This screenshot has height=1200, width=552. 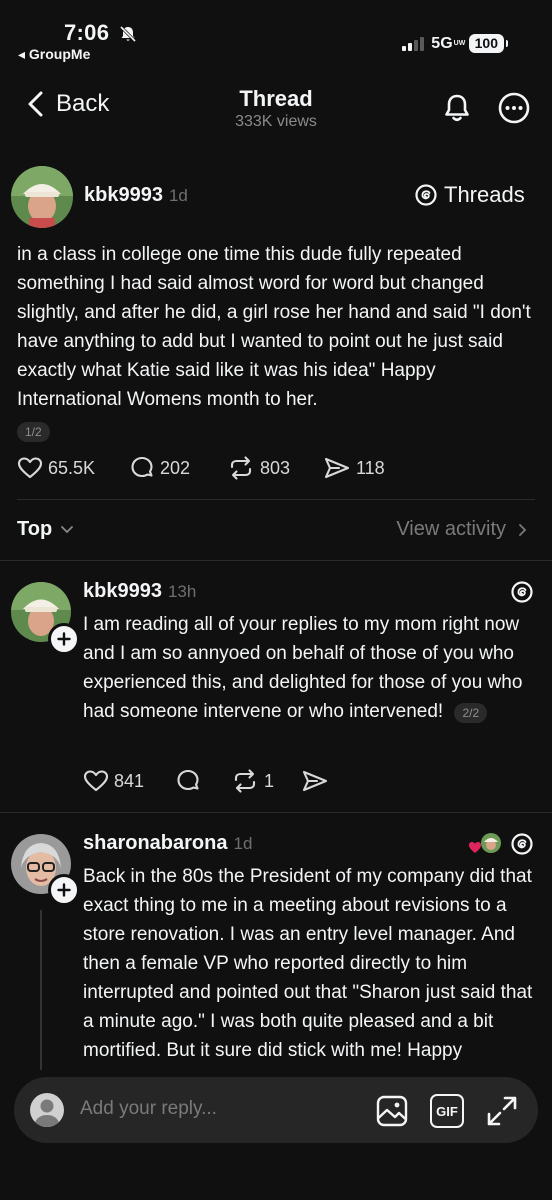 I want to click on sort-label: Top, so click(x=35, y=529).